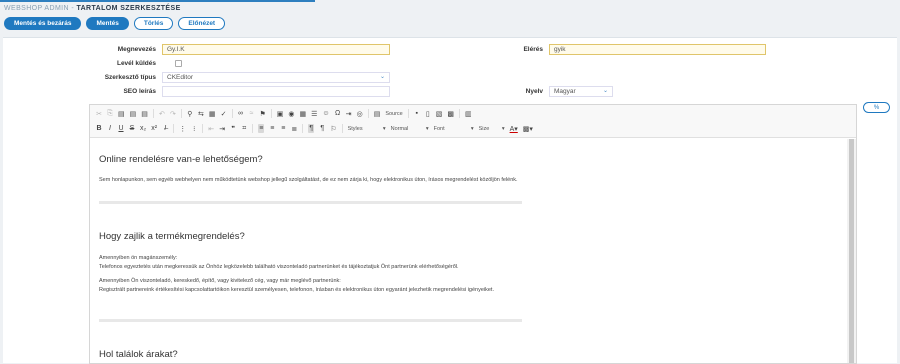  Describe the element at coordinates (244, 128) in the screenshot. I see `div-icon: ⌗` at that location.